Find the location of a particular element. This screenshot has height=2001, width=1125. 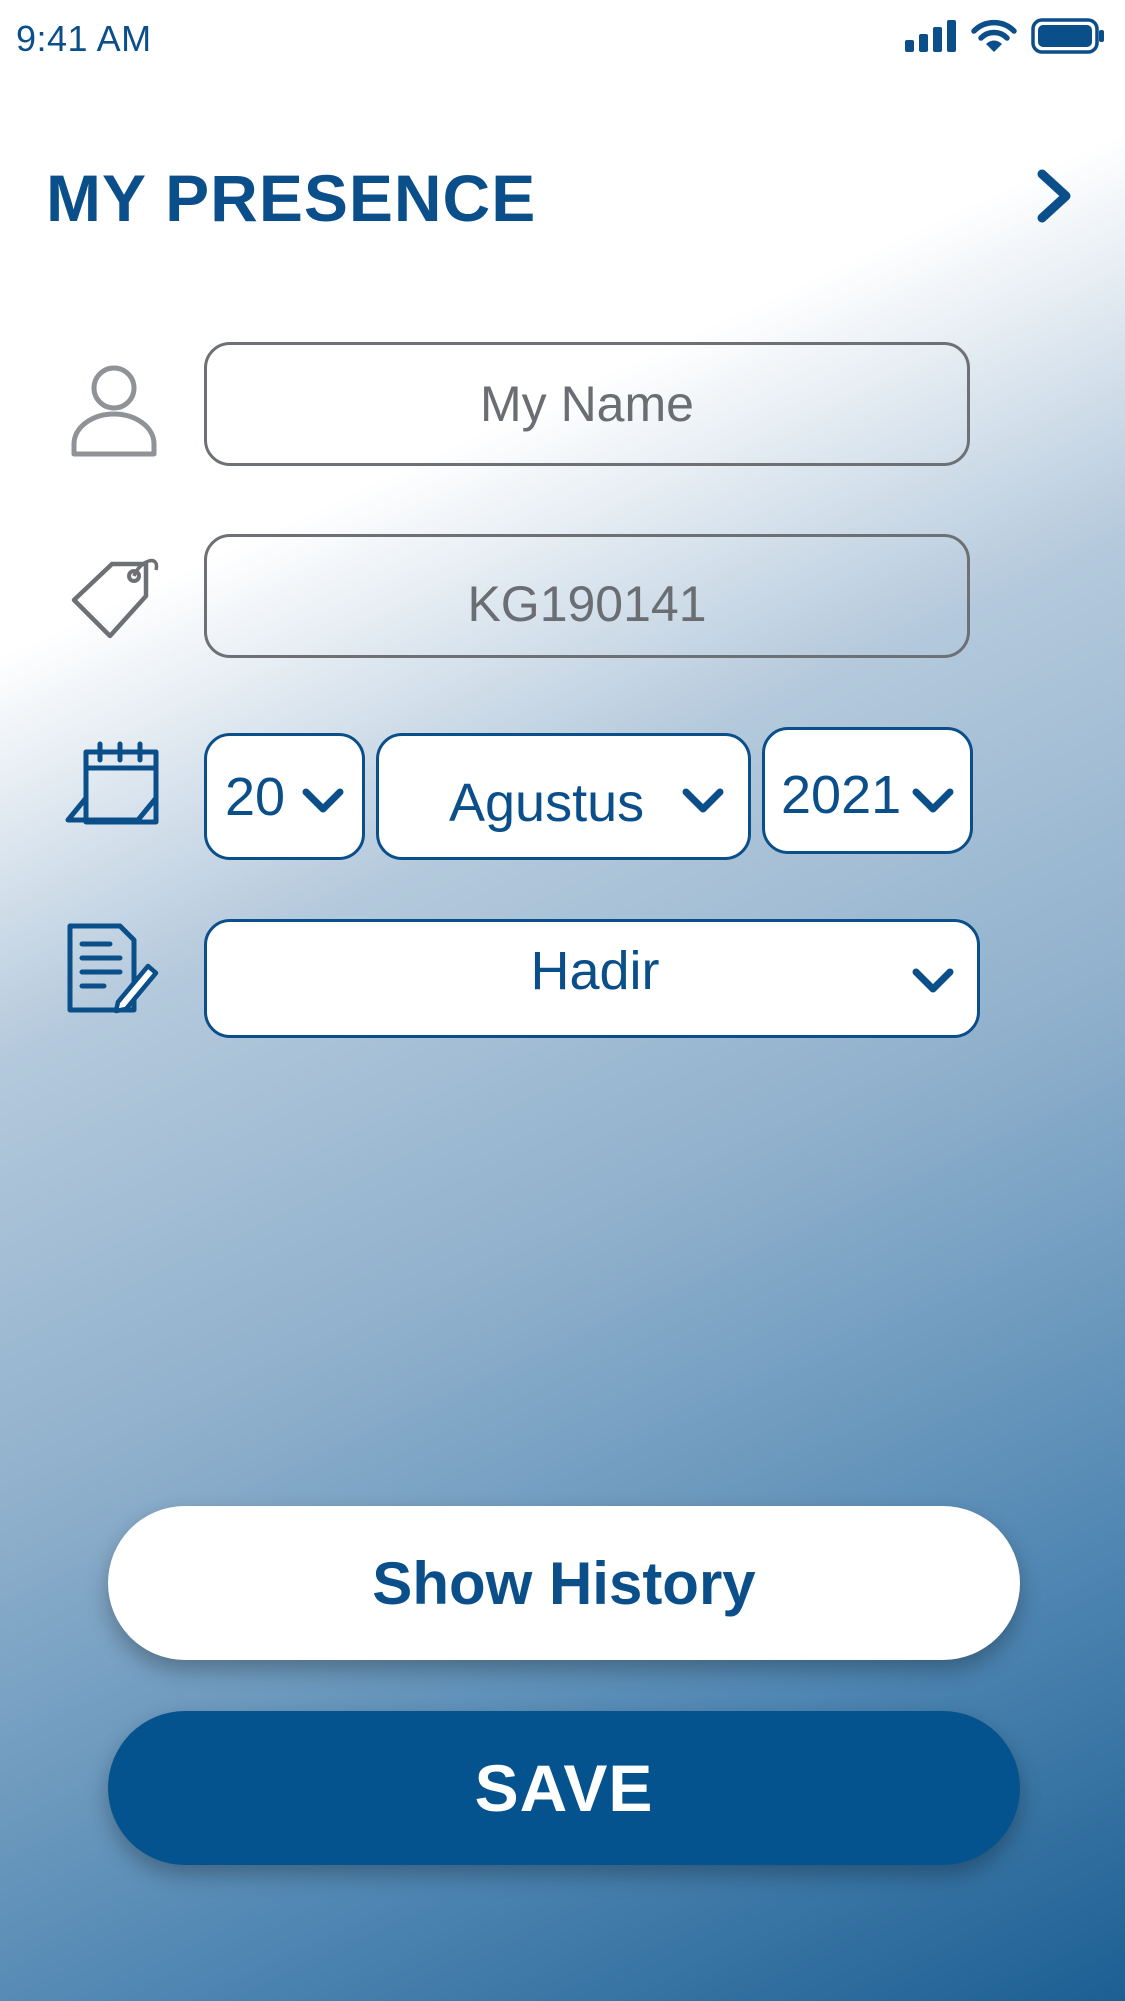

signal-icon is located at coordinates (930, 36).